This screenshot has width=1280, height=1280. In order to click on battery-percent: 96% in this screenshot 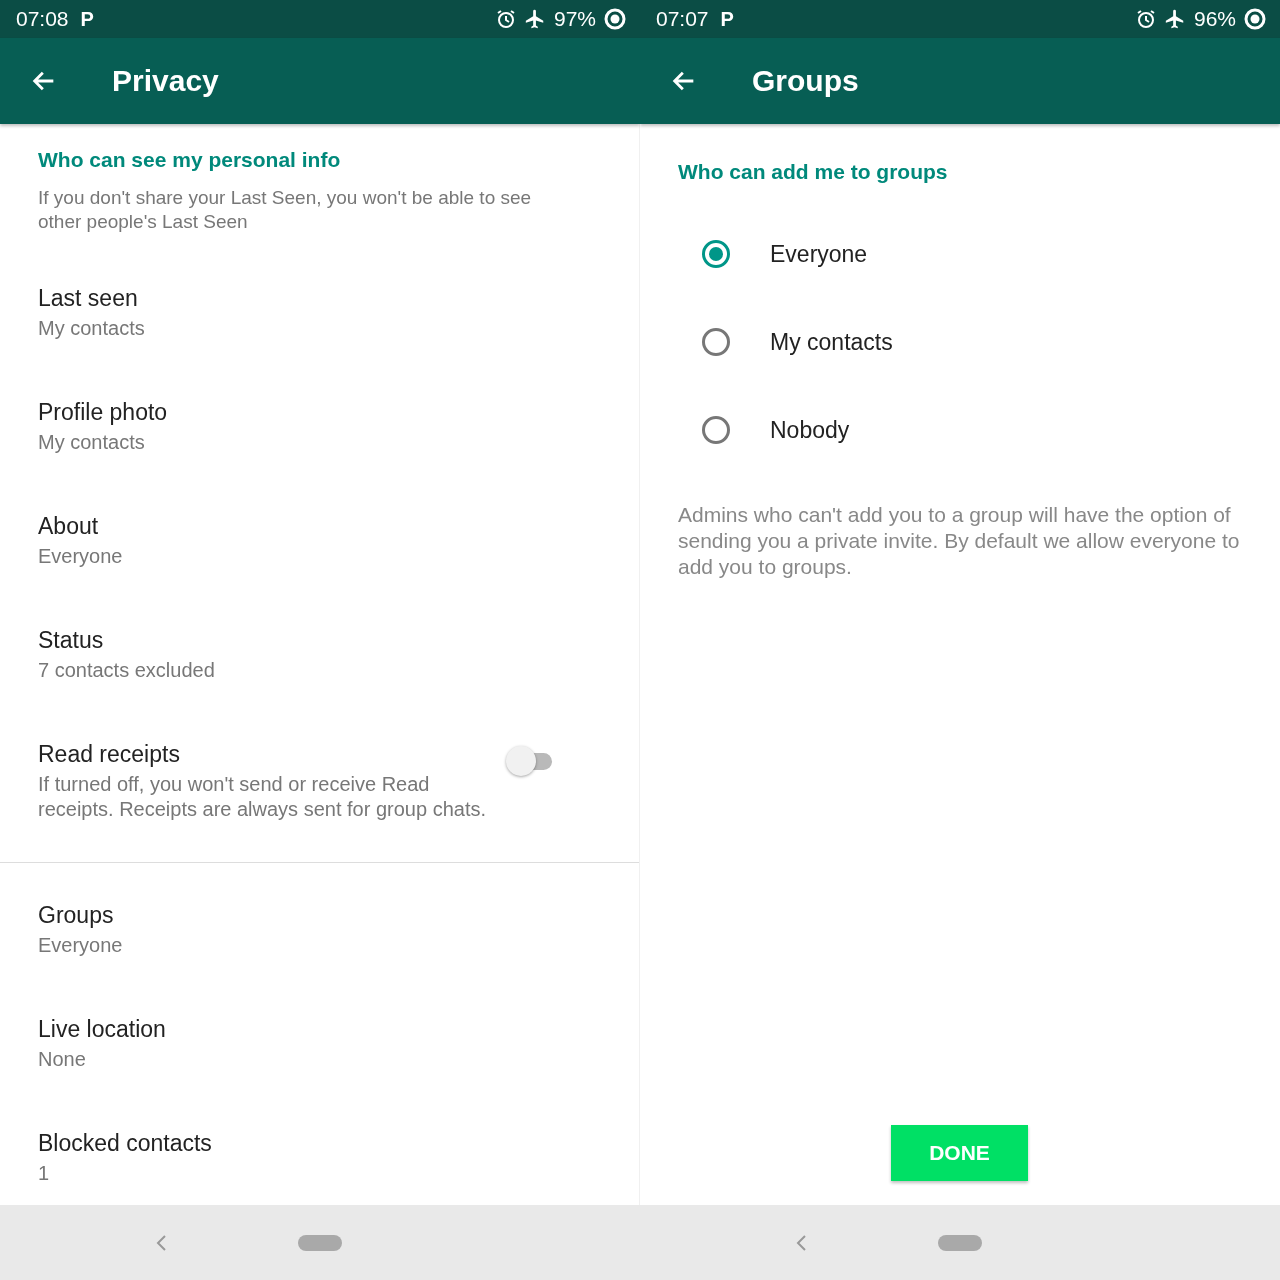, I will do `click(1214, 19)`.